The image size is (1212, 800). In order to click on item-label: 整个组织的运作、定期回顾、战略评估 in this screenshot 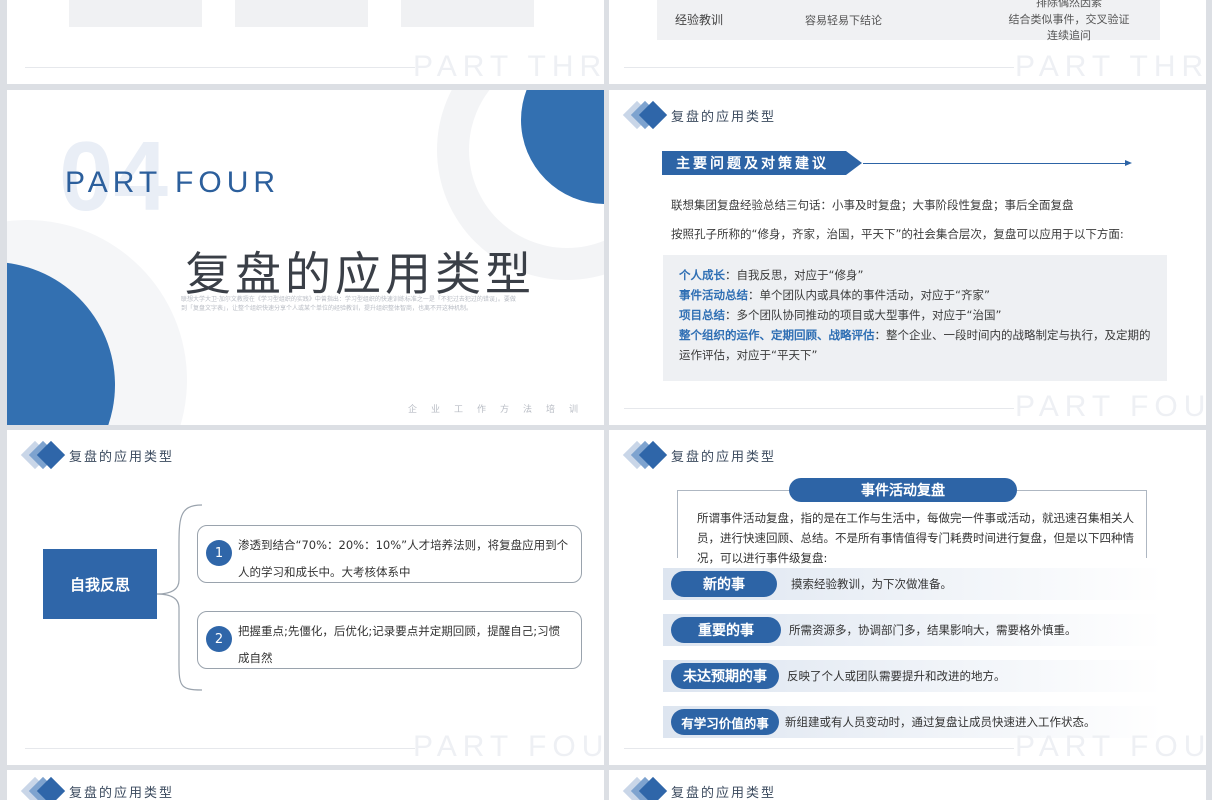, I will do `click(777, 335)`.